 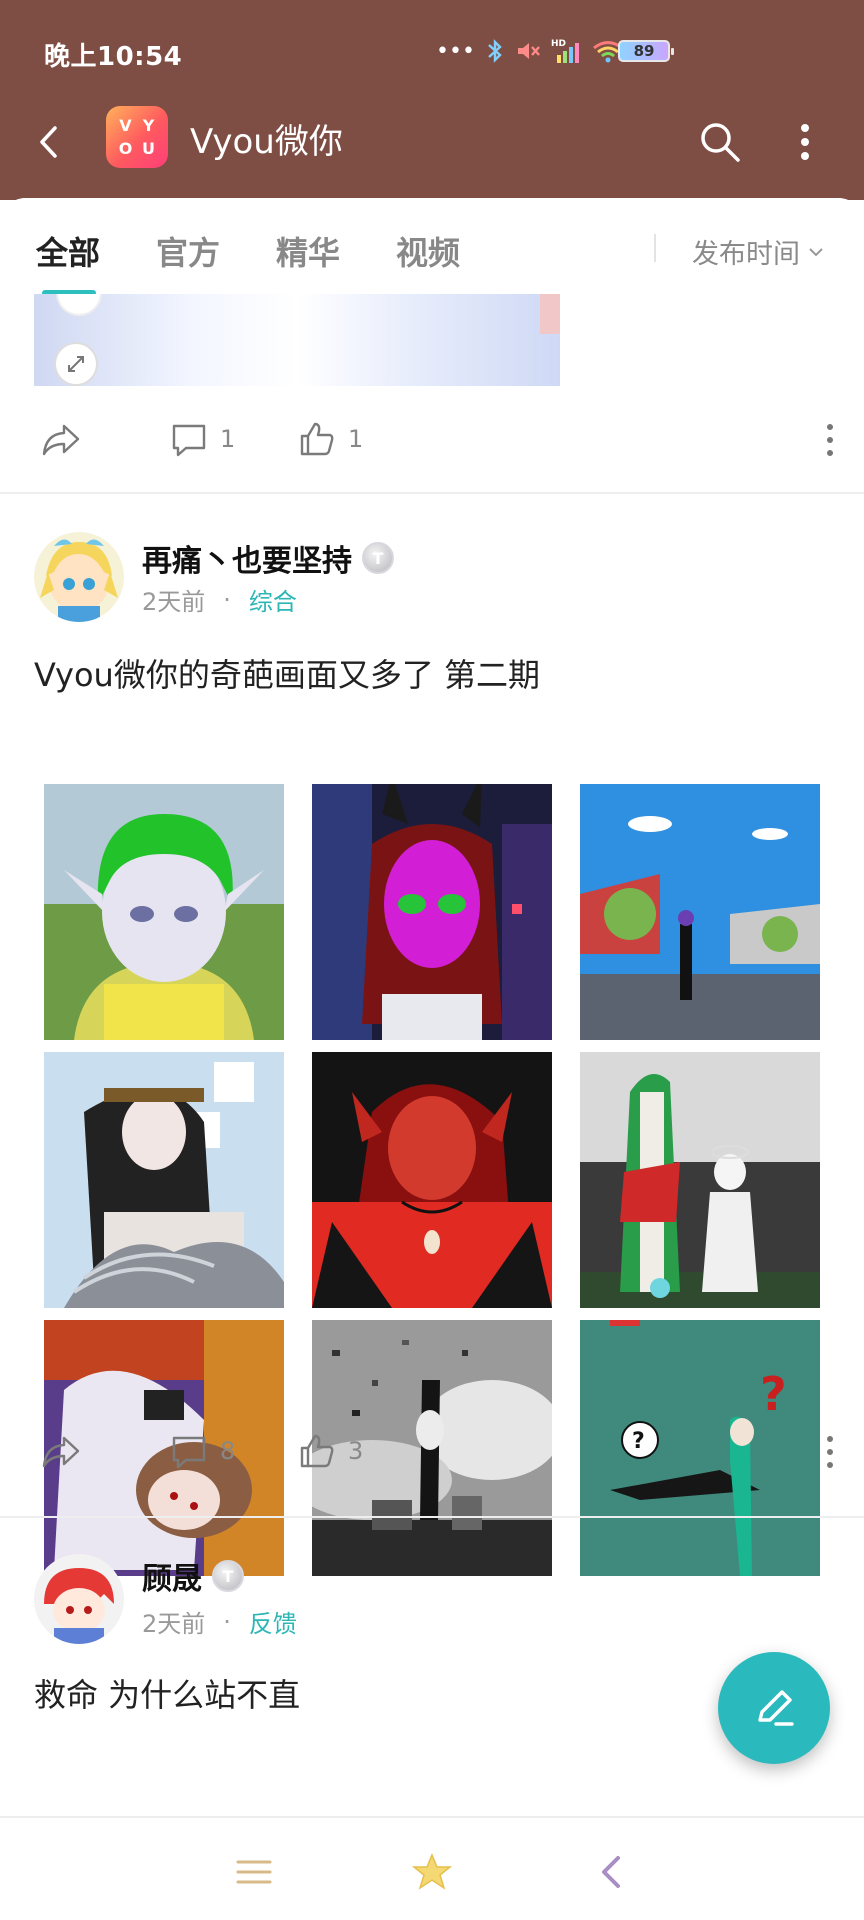 What do you see at coordinates (432, 150) in the screenshot?
I see `header: V Y O U Vyou微你` at bounding box center [432, 150].